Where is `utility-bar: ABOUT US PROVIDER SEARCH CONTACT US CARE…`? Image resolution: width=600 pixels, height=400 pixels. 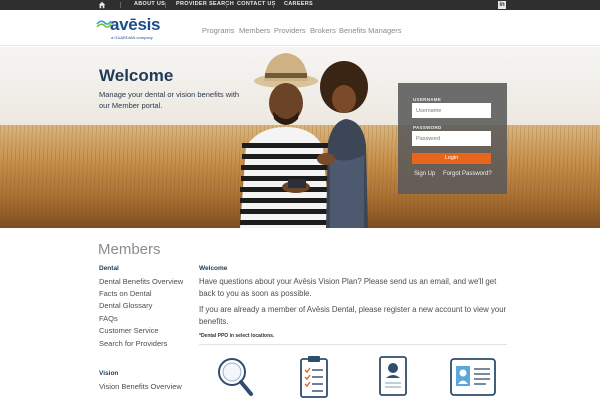
utility-bar: ABOUT US PROVIDER SEARCH CONTACT US CARE… is located at coordinates (300, 5).